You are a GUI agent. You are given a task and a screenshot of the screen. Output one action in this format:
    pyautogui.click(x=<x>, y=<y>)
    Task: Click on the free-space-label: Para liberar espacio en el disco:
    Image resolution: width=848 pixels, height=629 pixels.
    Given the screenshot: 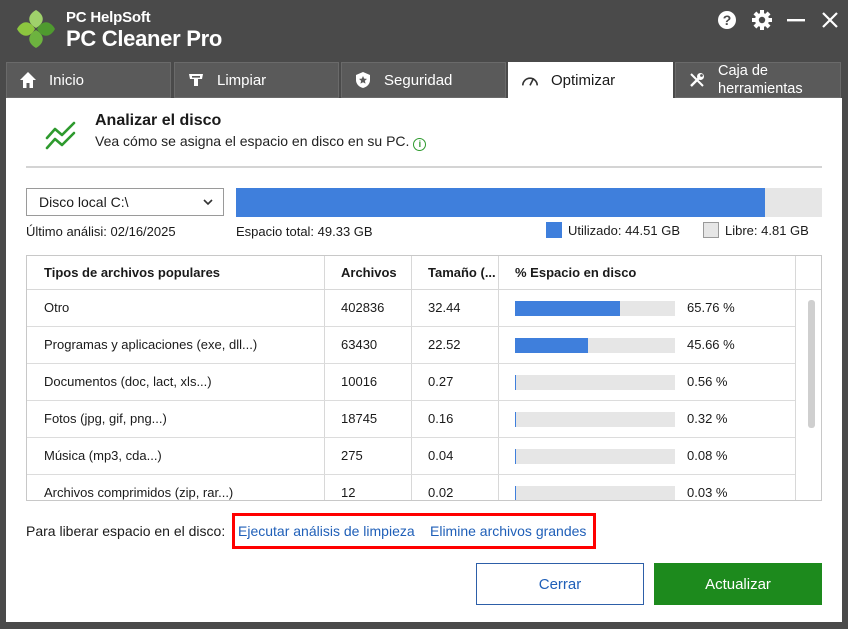 What is the action you would take?
    pyautogui.click(x=126, y=531)
    